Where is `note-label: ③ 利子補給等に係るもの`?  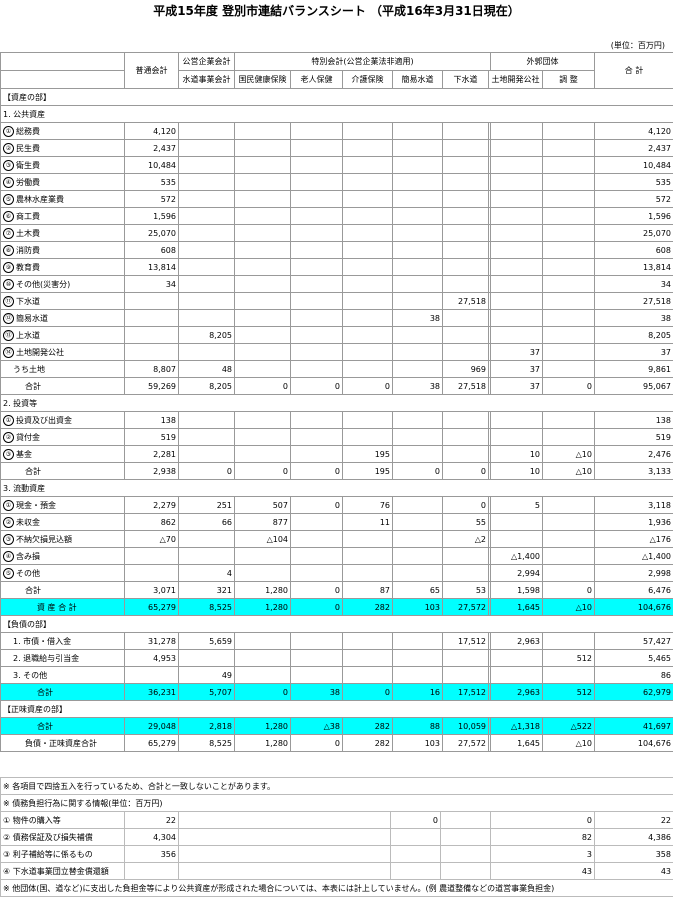 note-label: ③ 利子補給等に係るもの is located at coordinates (62, 854).